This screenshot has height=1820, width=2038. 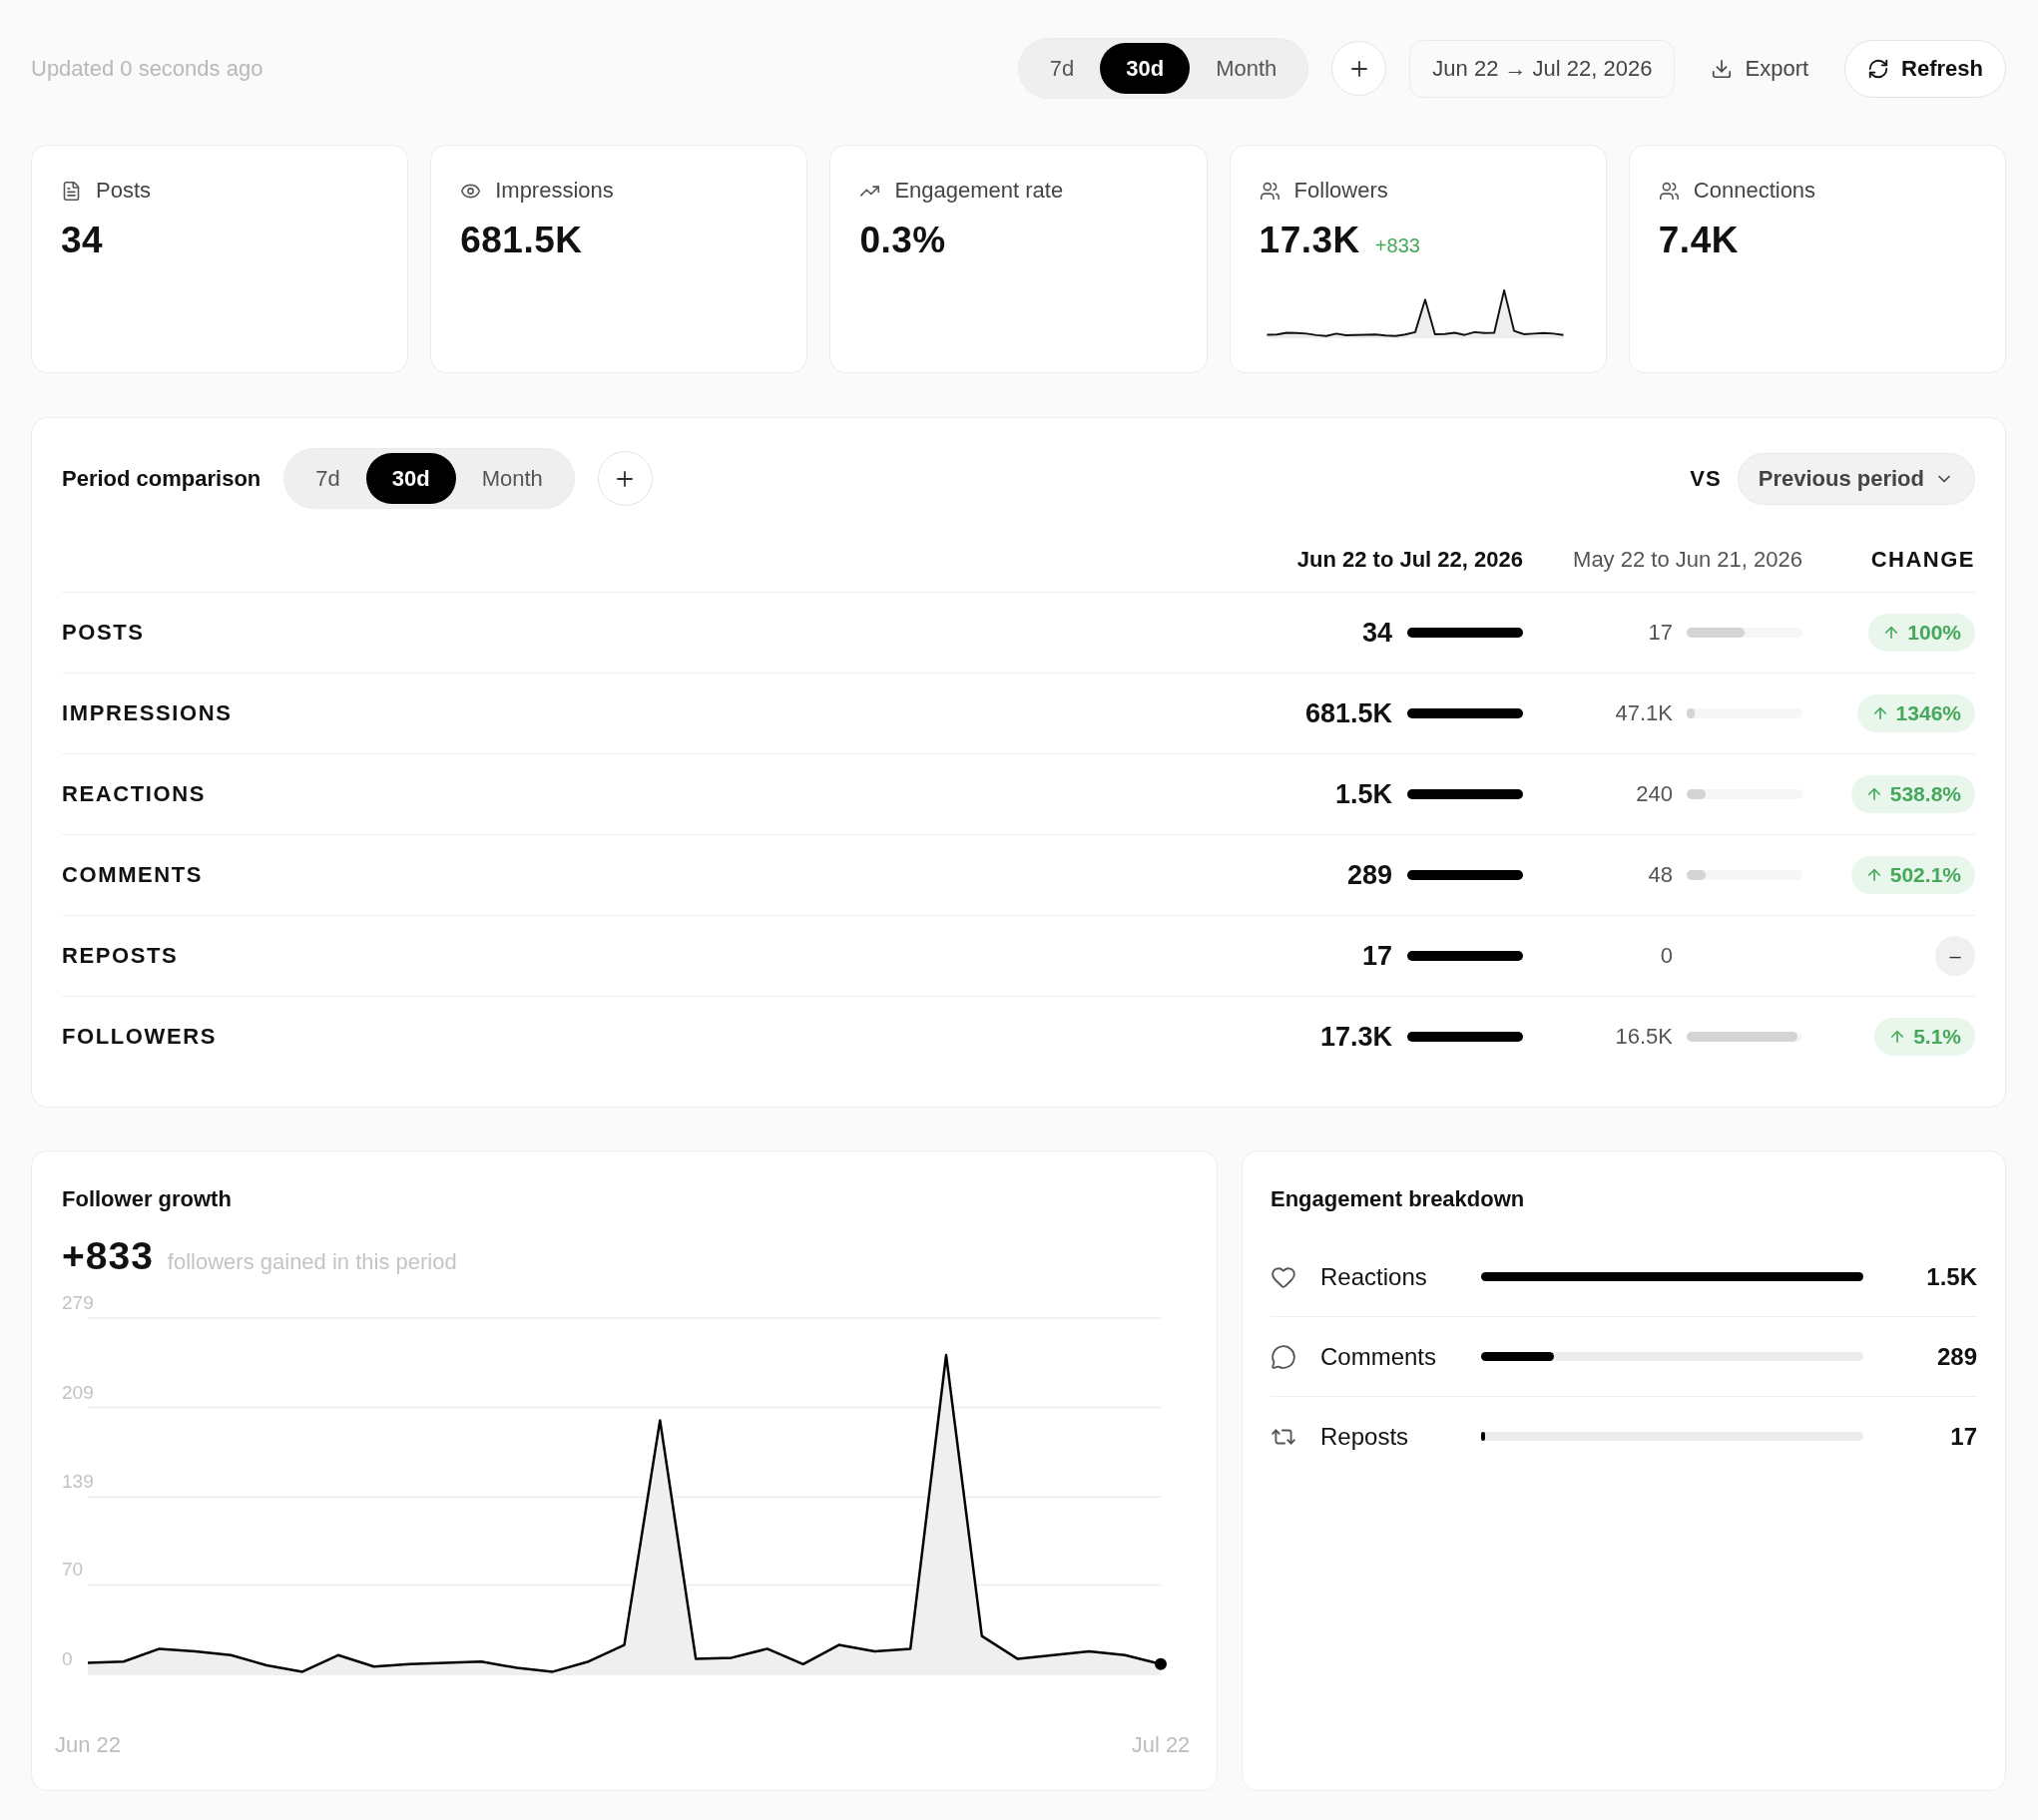 I want to click on metric-label: COMMENTS, so click(x=133, y=875).